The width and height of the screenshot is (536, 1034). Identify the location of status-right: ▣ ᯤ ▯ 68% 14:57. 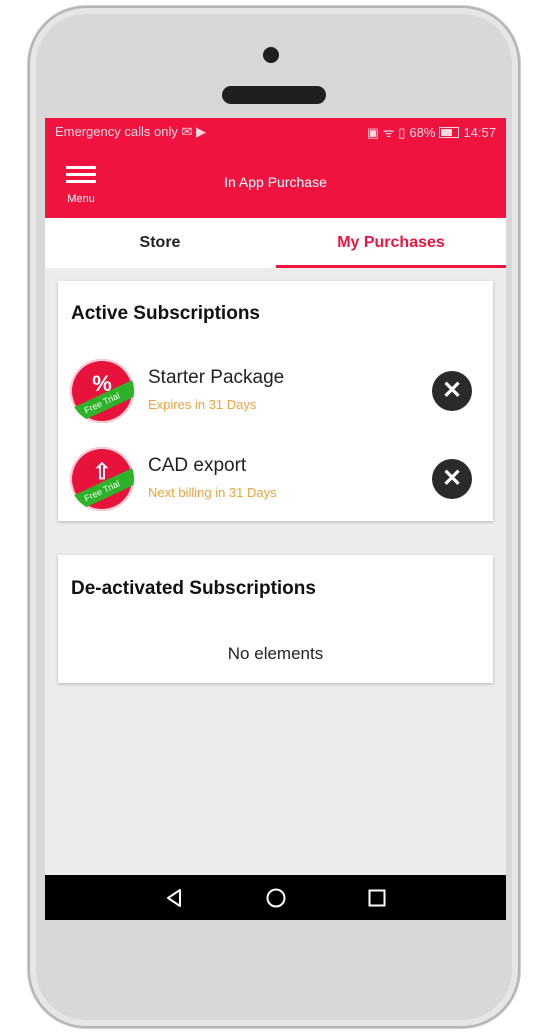
(431, 132).